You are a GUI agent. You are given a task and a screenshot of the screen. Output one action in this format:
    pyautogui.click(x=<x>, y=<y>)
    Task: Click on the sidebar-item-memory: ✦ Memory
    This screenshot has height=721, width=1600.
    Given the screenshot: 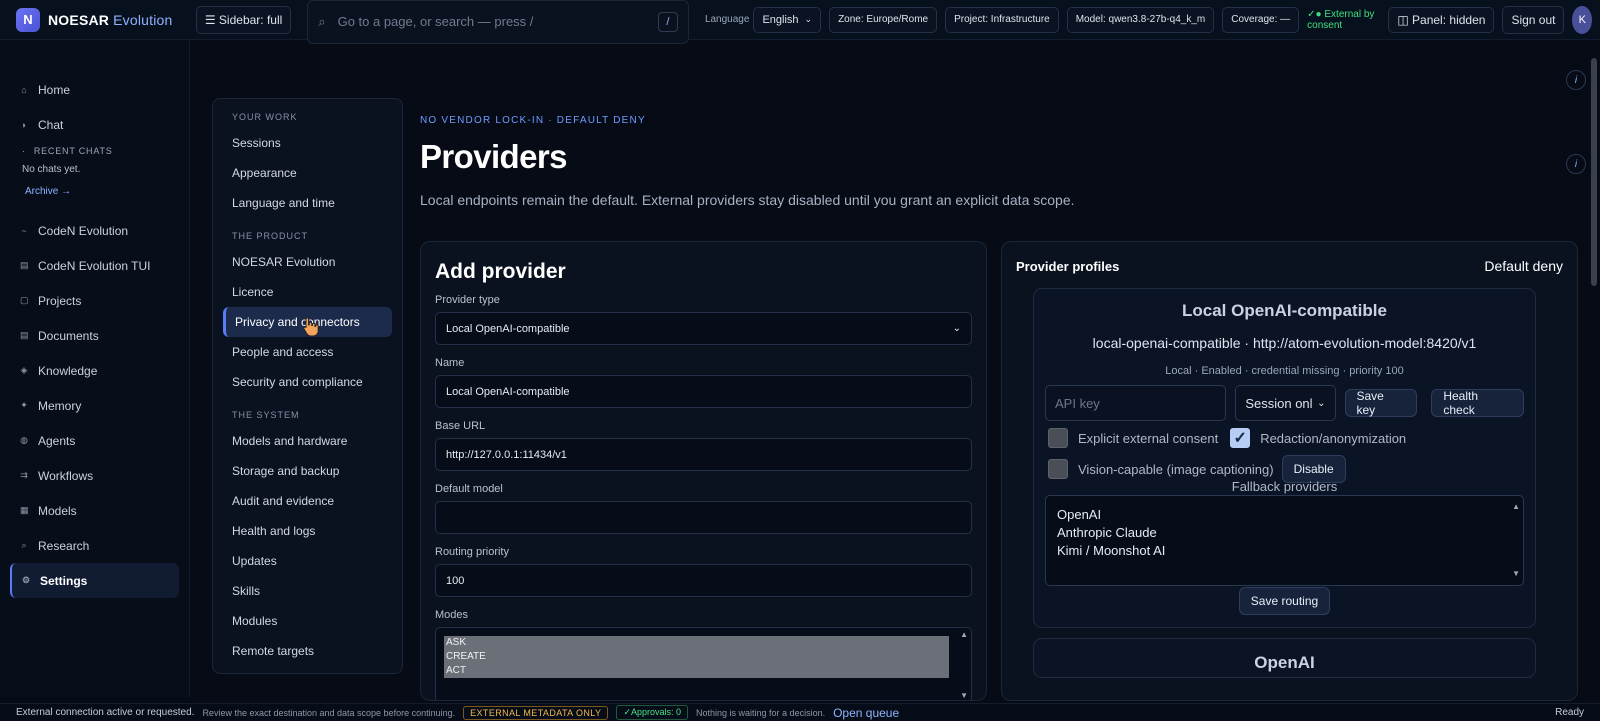 What is the action you would take?
    pyautogui.click(x=94, y=405)
    